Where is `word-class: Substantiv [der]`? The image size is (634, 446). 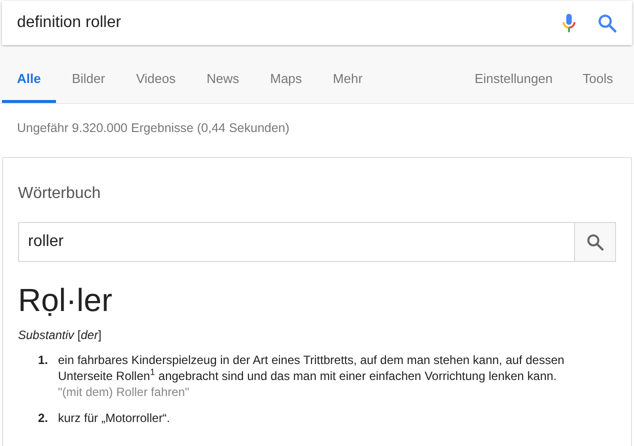 word-class: Substantiv [der] is located at coordinates (60, 335).